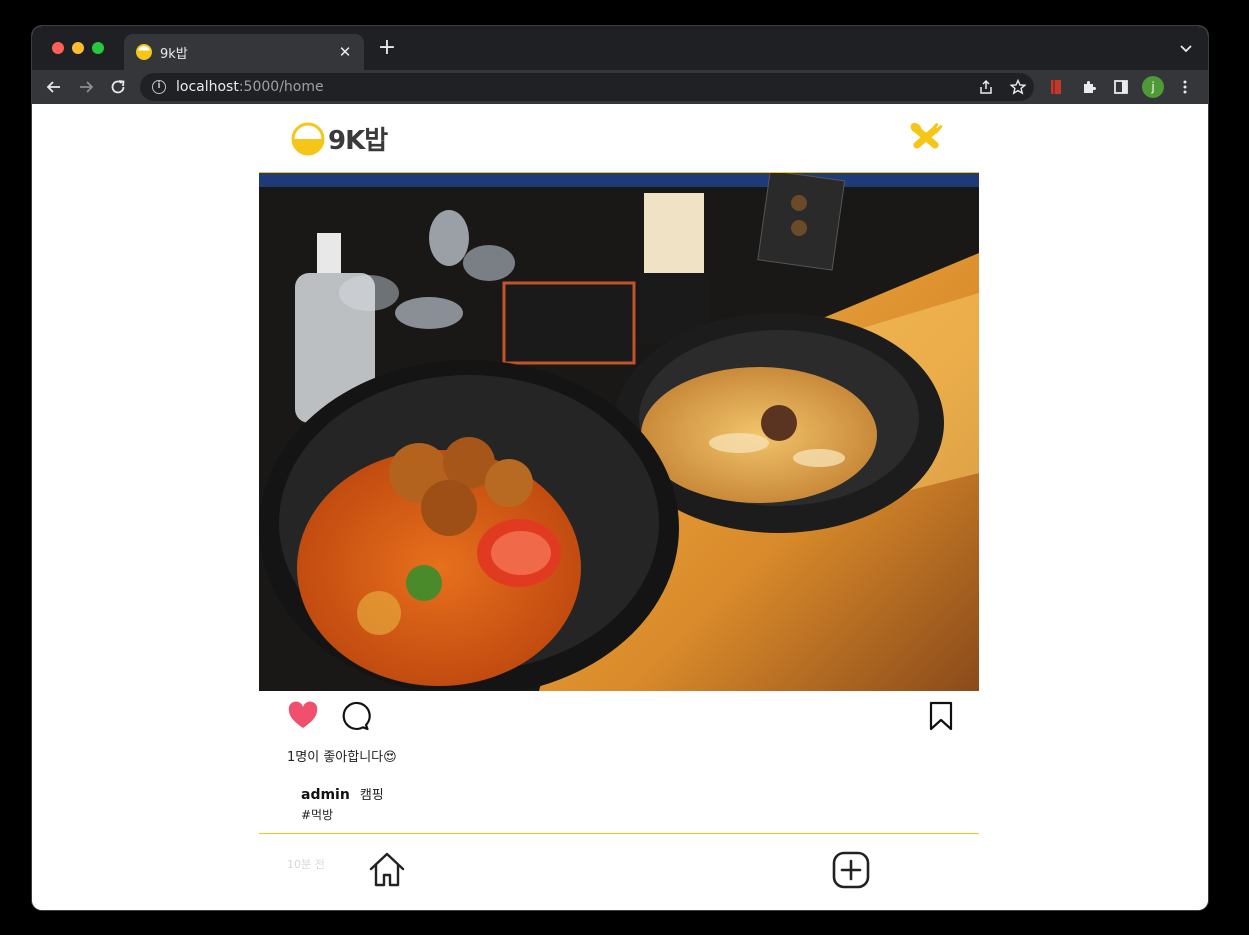 This screenshot has height=935, width=1249. Describe the element at coordinates (619, 717) in the screenshot. I see `post-actions` at that location.